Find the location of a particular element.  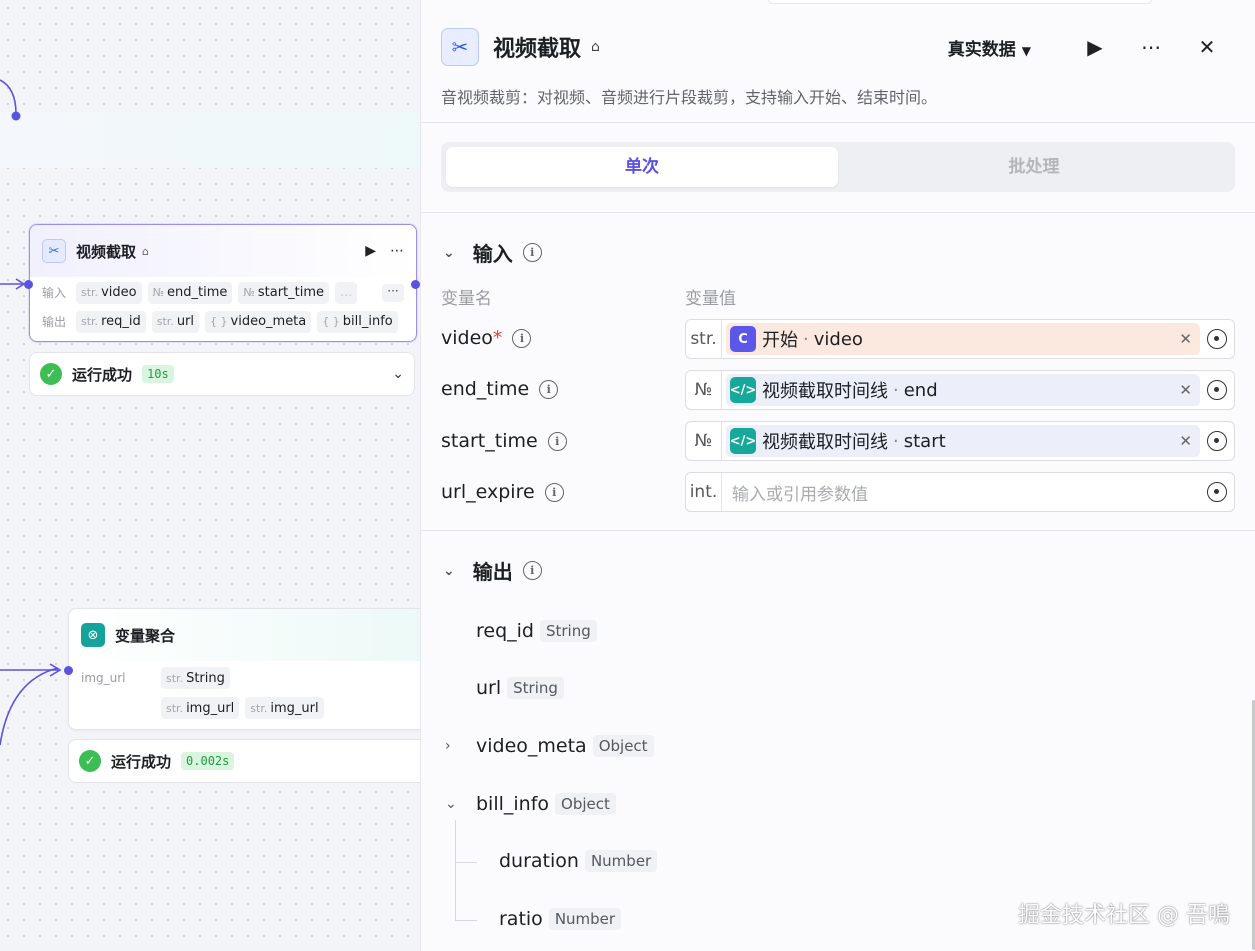

node-header: ⊗ 变量聚合 is located at coordinates (249, 635).